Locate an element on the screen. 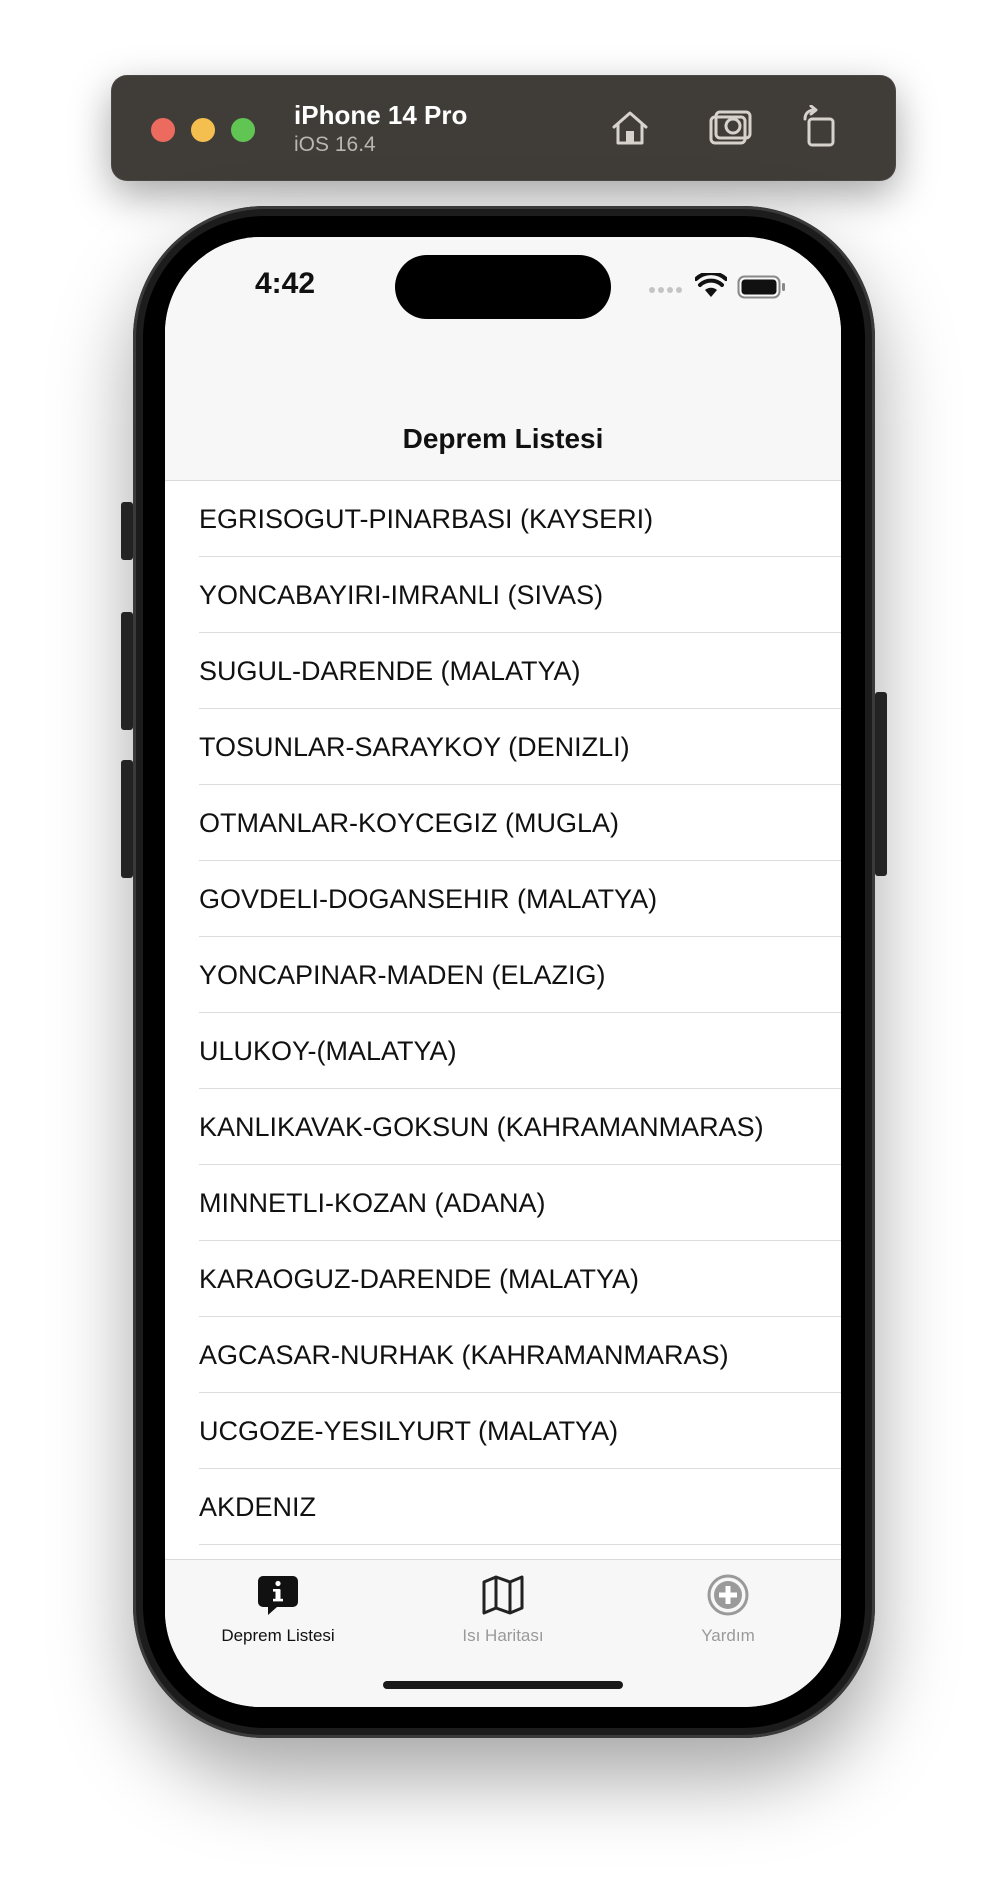 The width and height of the screenshot is (1004, 1888). navigation-bar: 4:42 Deprem Listesi is located at coordinates (503, 359).